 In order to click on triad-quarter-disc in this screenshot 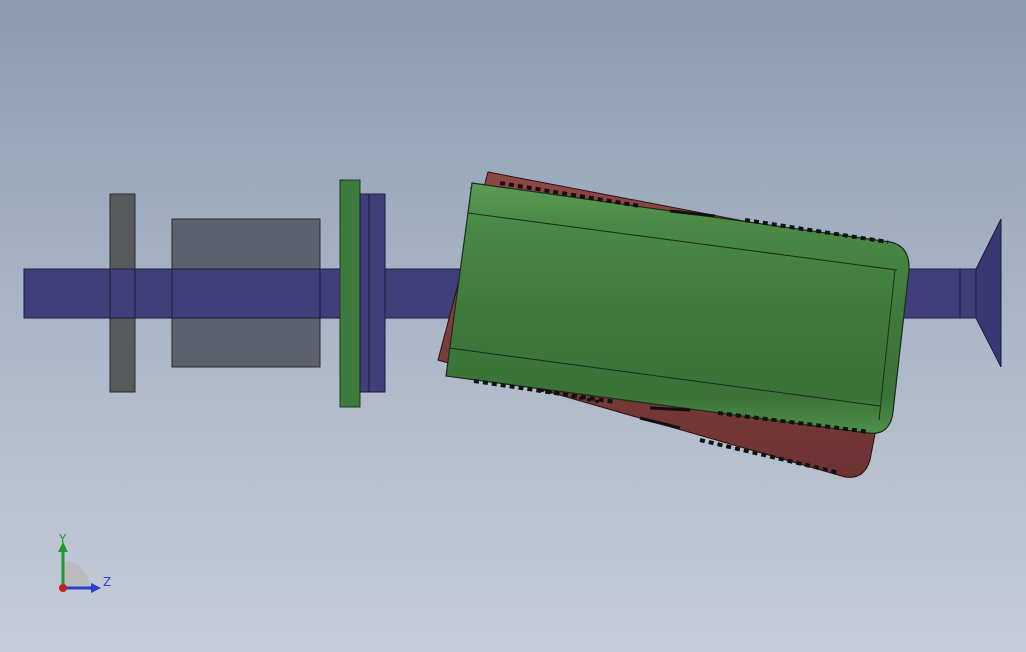, I will do `click(76, 574)`.